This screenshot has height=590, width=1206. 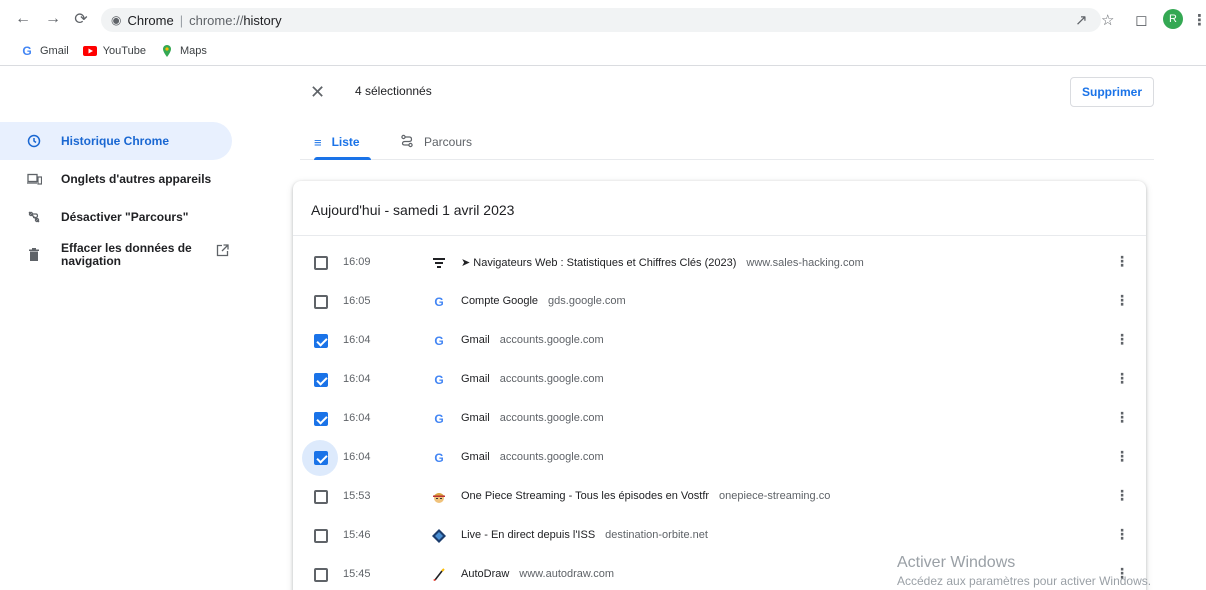 I want to click on active-tab-indicator, so click(x=342, y=158).